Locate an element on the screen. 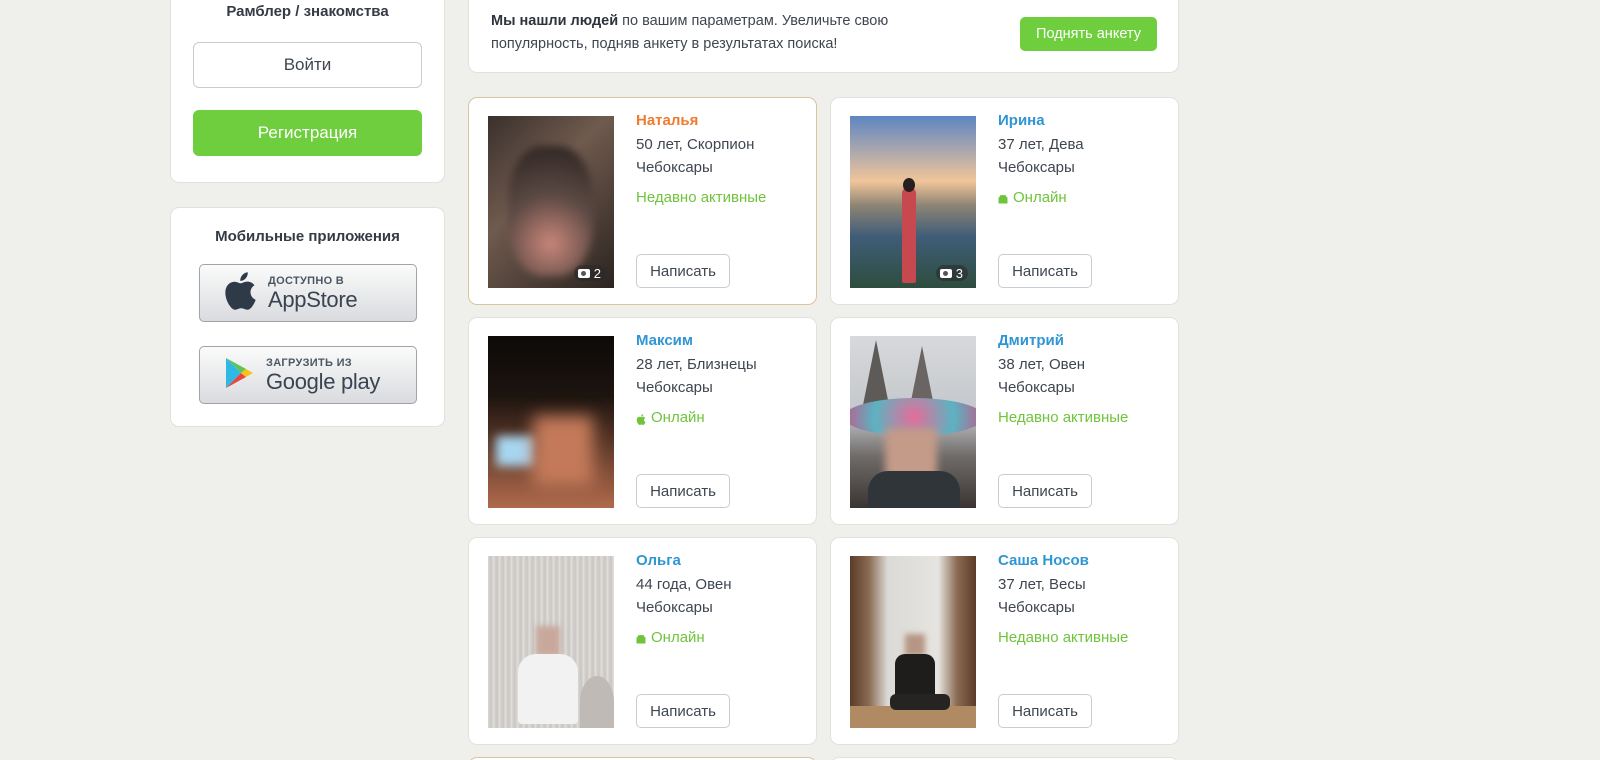  profile-photo: 3 is located at coordinates (913, 202).